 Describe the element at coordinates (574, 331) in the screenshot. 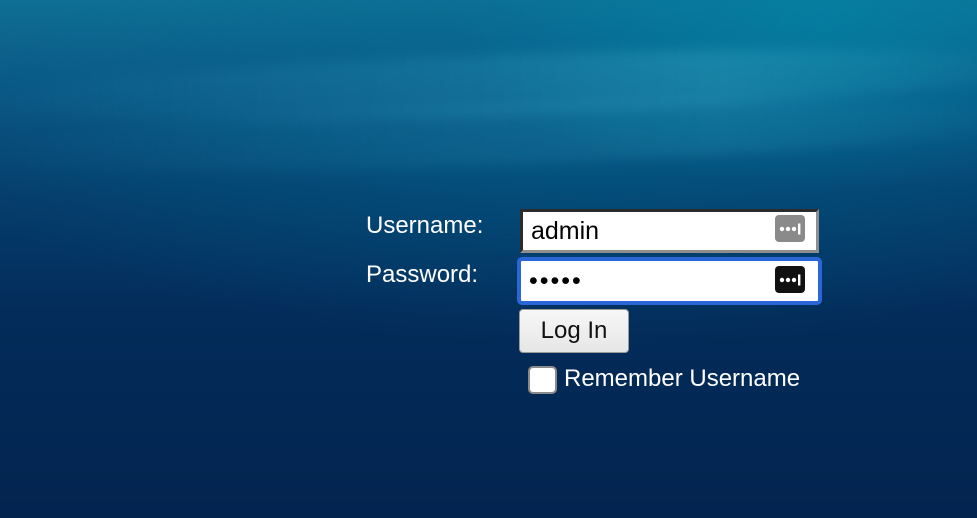

I see `log-in-button: Log In` at that location.